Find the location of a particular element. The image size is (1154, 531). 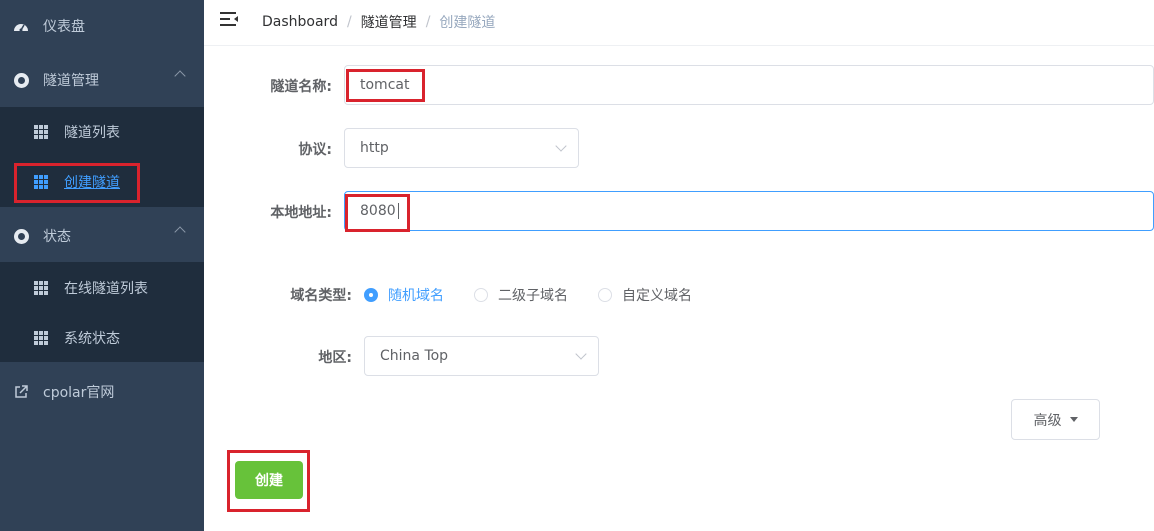

sidebar-item-label: cpolar官网 is located at coordinates (79, 393).